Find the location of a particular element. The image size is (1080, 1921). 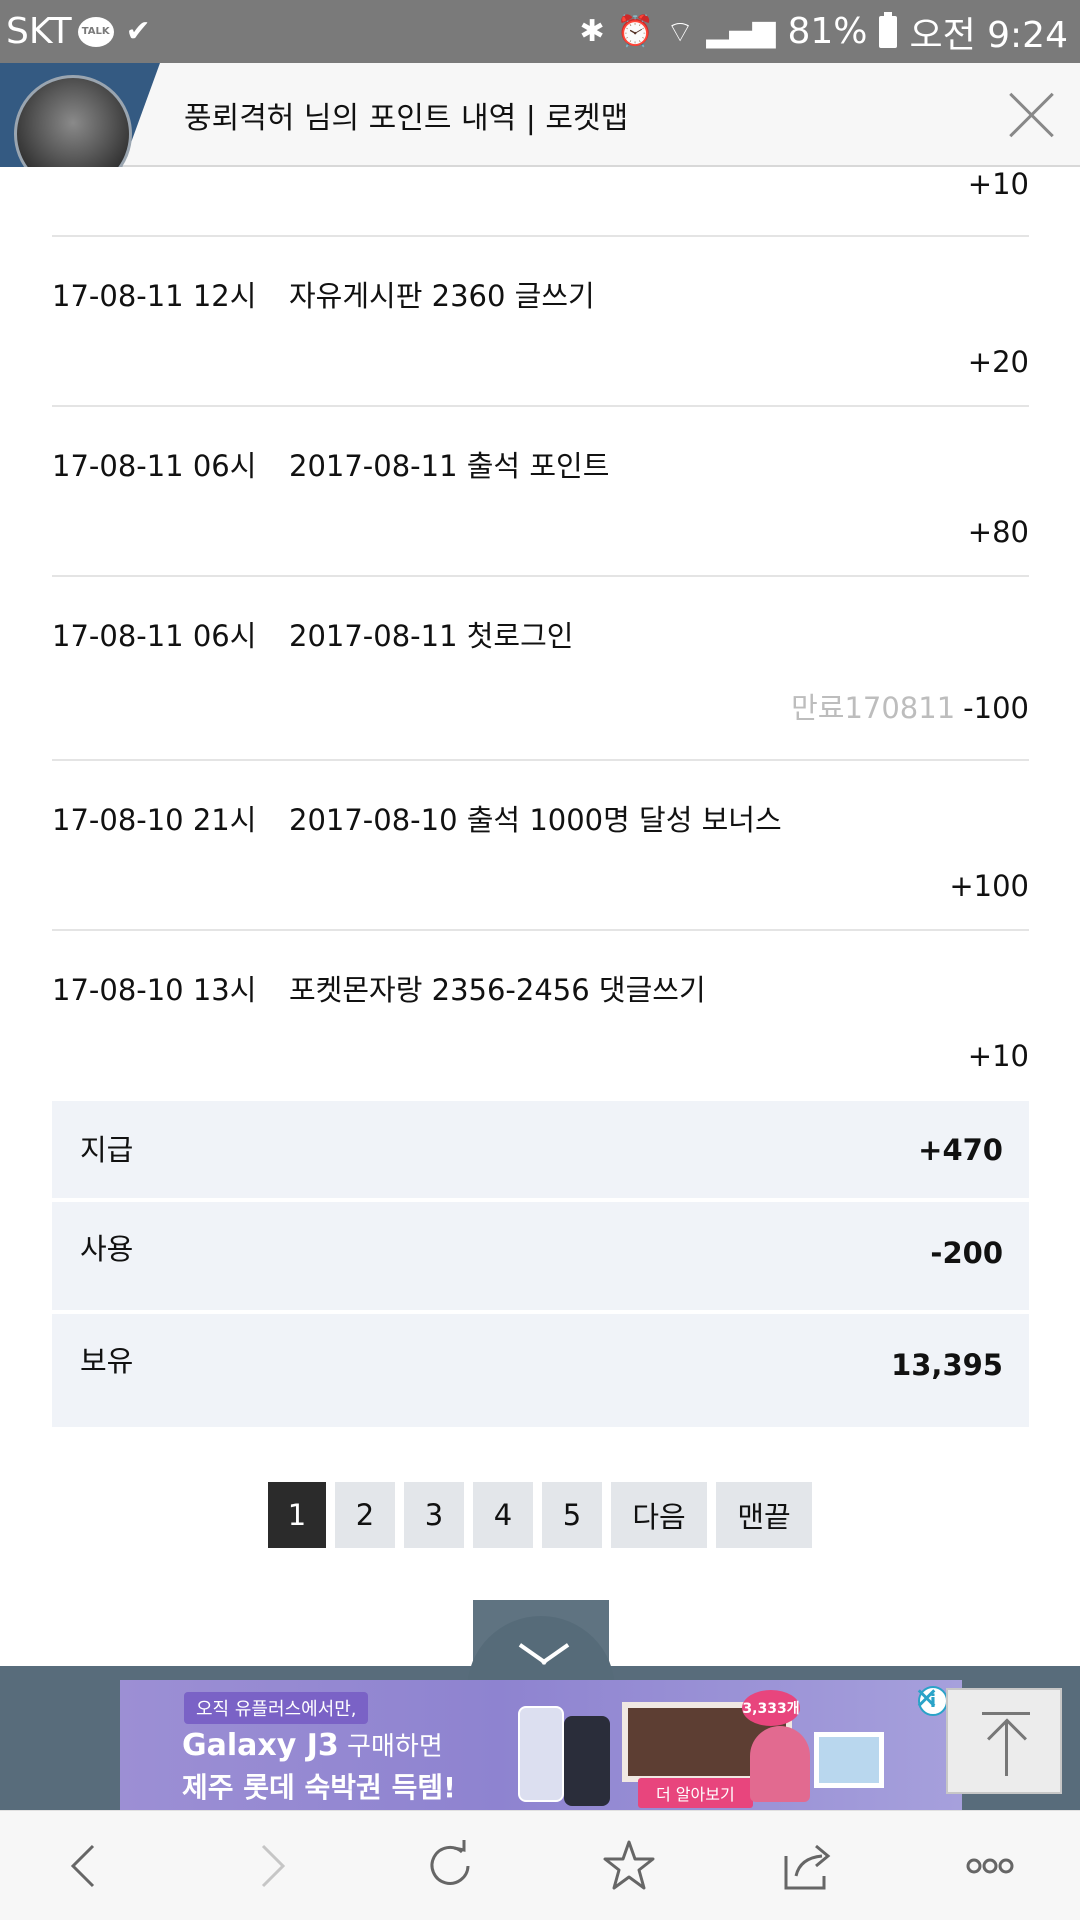

row-date: 17-08-10 21시 is located at coordinates (154, 820).